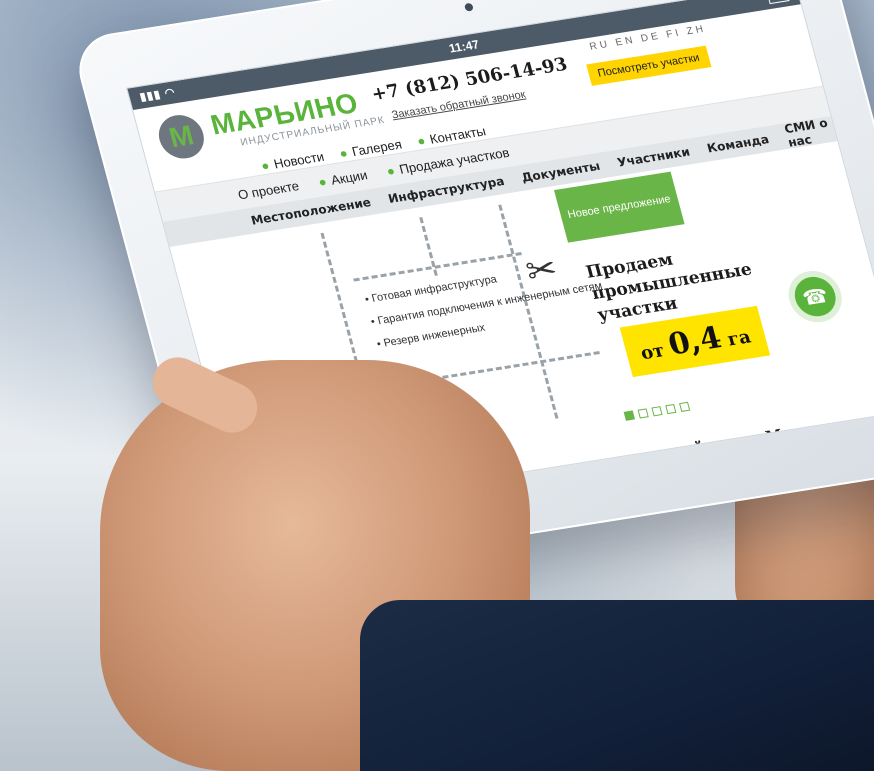 The width and height of the screenshot is (874, 771). I want to click on slider-dots, so click(657, 411).